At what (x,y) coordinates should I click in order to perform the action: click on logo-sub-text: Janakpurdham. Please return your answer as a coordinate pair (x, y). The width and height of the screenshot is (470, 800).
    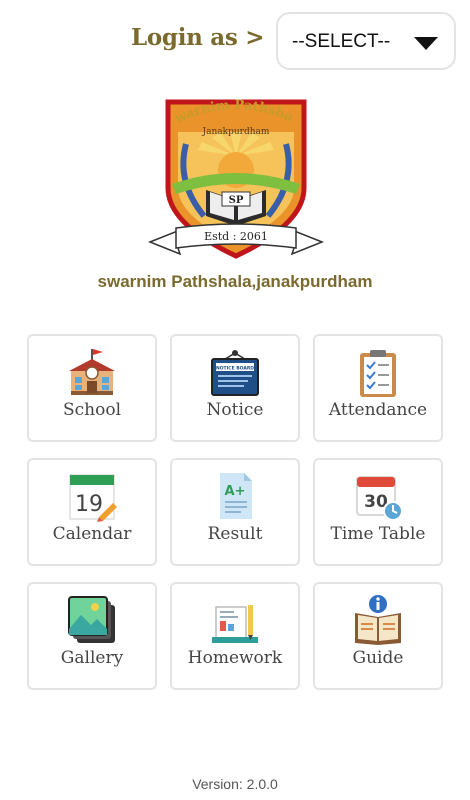
    Looking at the image, I should click on (236, 132).